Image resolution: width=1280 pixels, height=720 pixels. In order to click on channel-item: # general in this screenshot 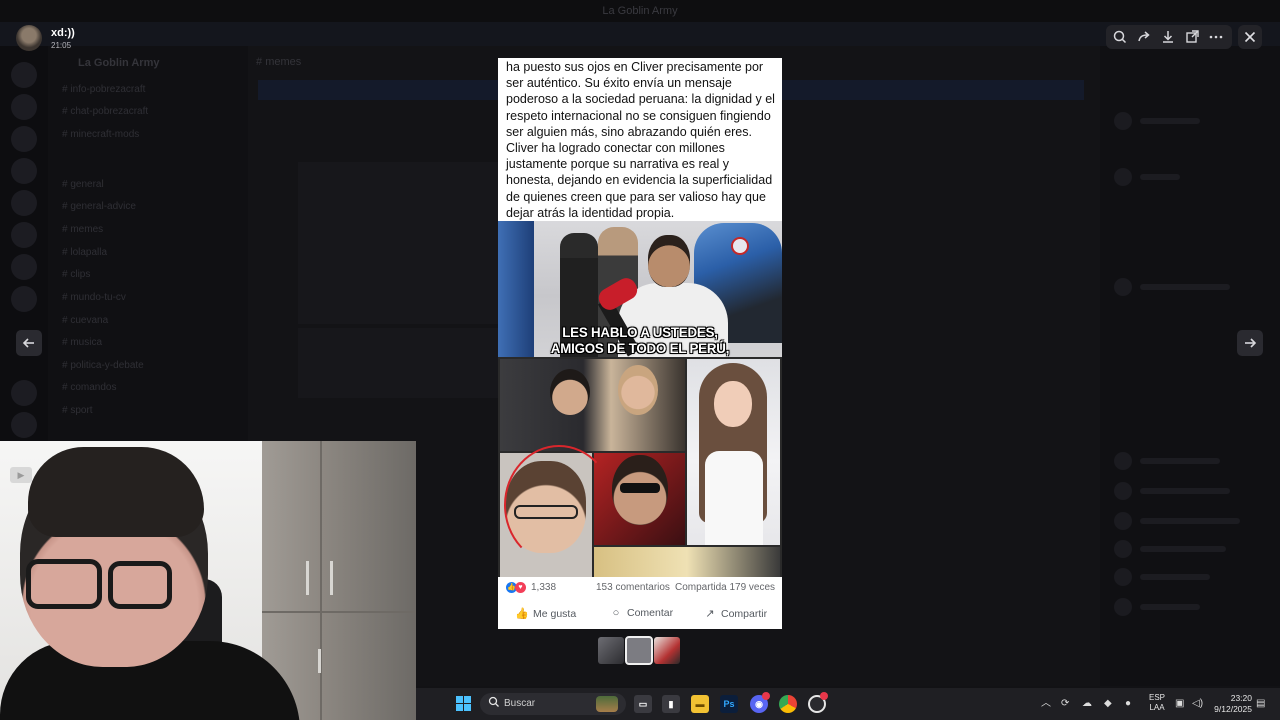, I will do `click(83, 184)`.